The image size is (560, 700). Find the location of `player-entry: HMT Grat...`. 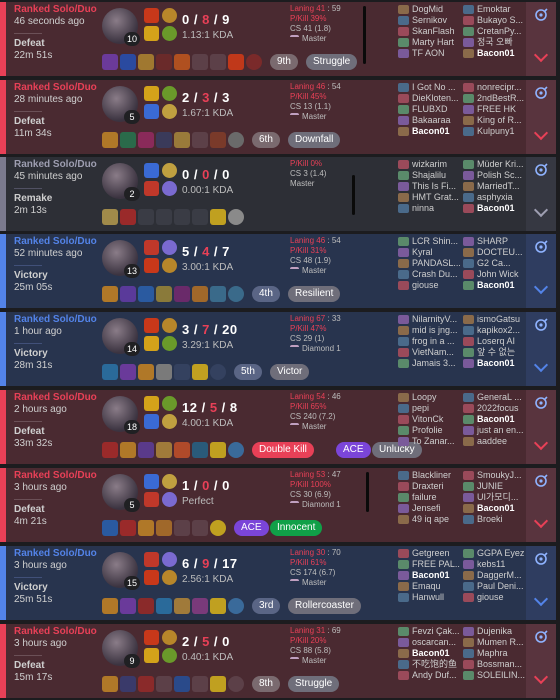

player-entry: HMT Grat... is located at coordinates (429, 197).